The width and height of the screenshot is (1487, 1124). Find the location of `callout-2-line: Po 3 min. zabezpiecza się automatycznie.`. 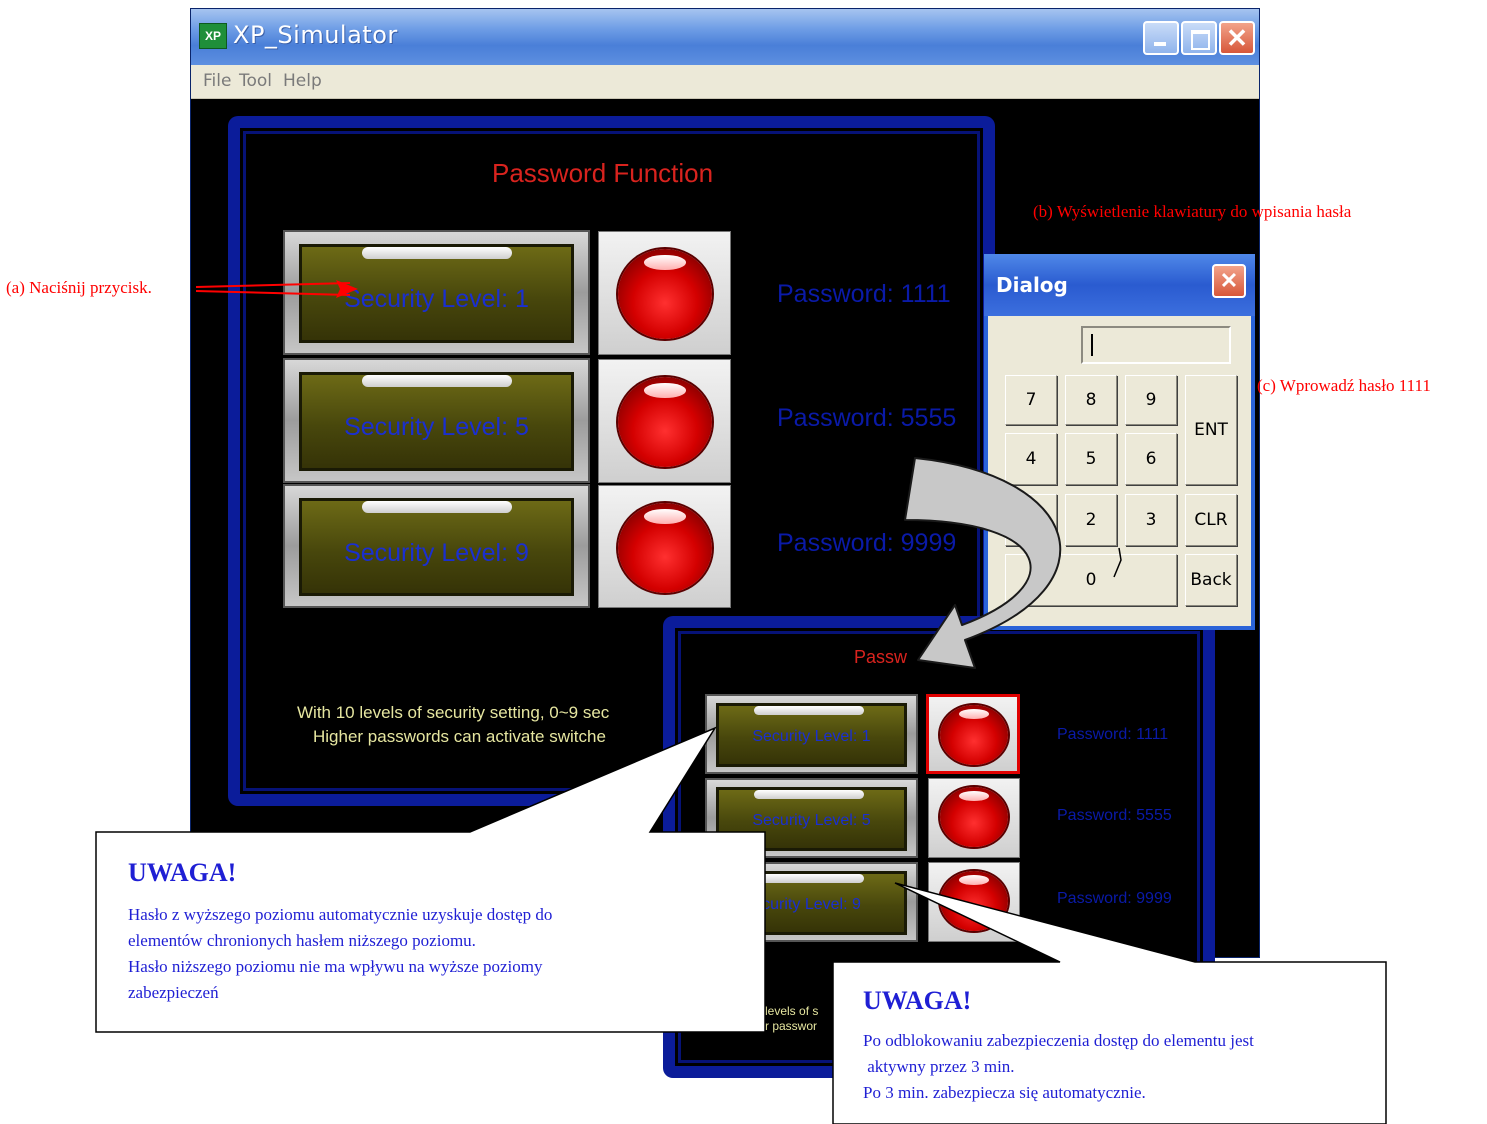

callout-2-line: Po 3 min. zabezpiecza się automatycznie. is located at coordinates (1004, 1092).